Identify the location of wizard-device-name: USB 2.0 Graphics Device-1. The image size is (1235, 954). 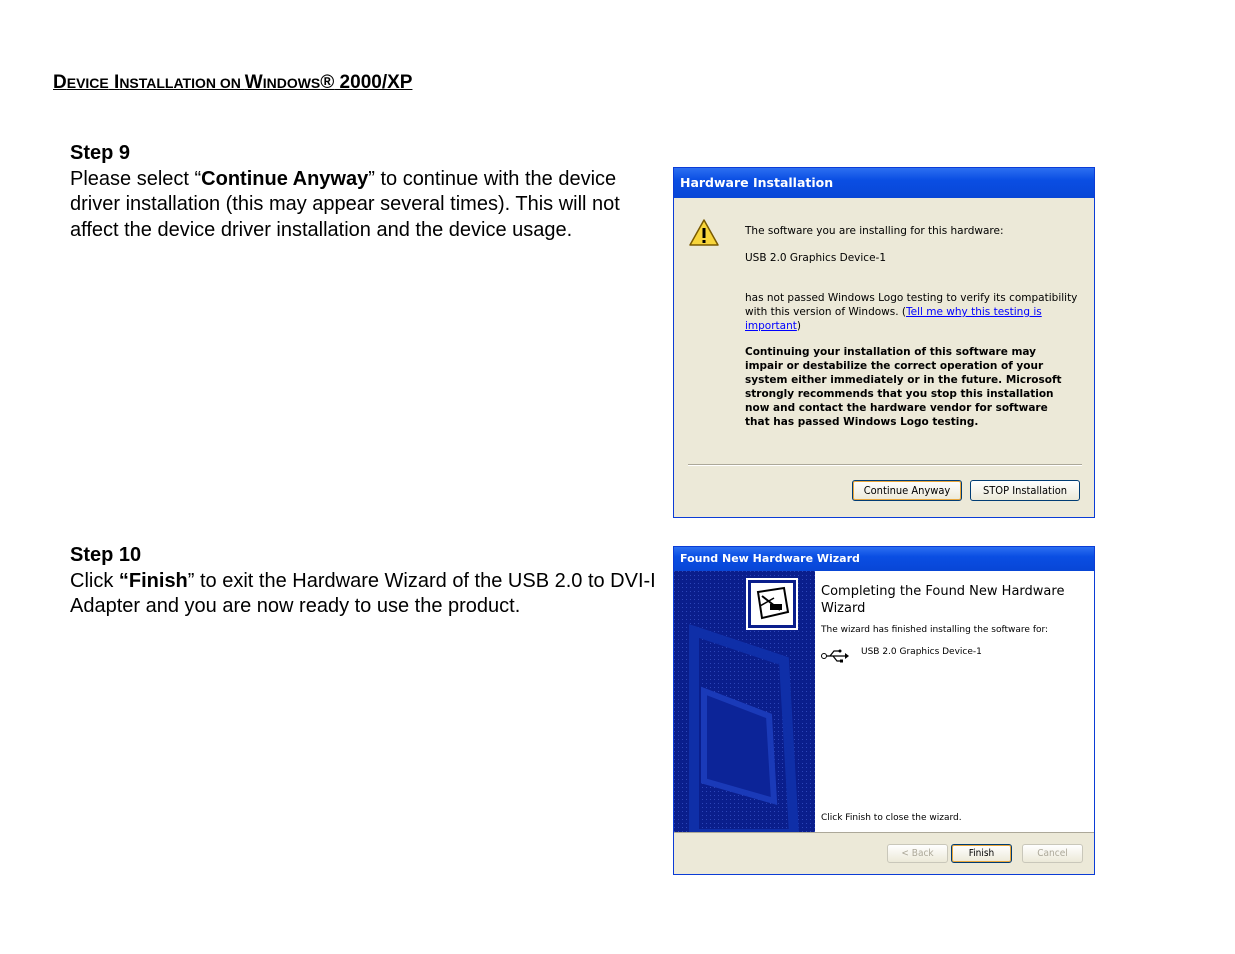
(921, 652).